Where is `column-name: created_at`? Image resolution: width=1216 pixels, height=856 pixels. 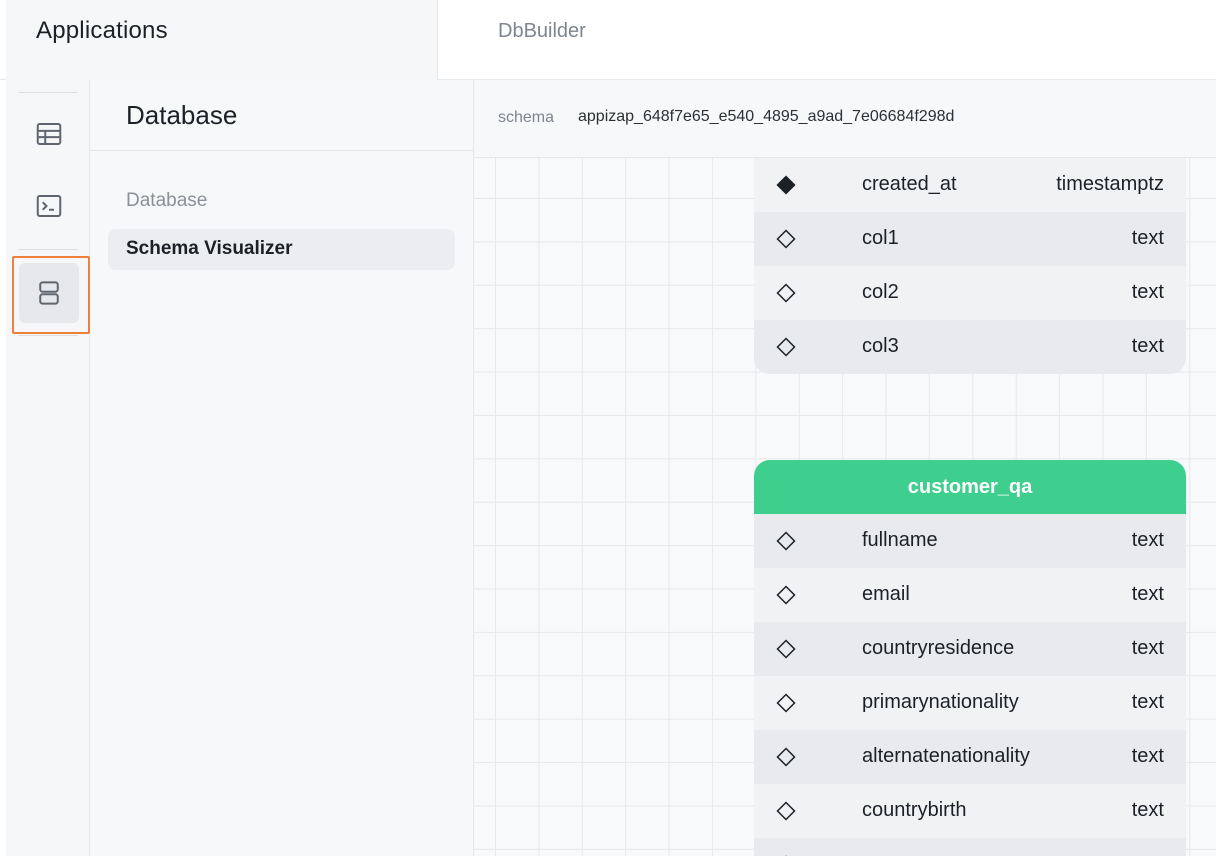 column-name: created_at is located at coordinates (909, 184).